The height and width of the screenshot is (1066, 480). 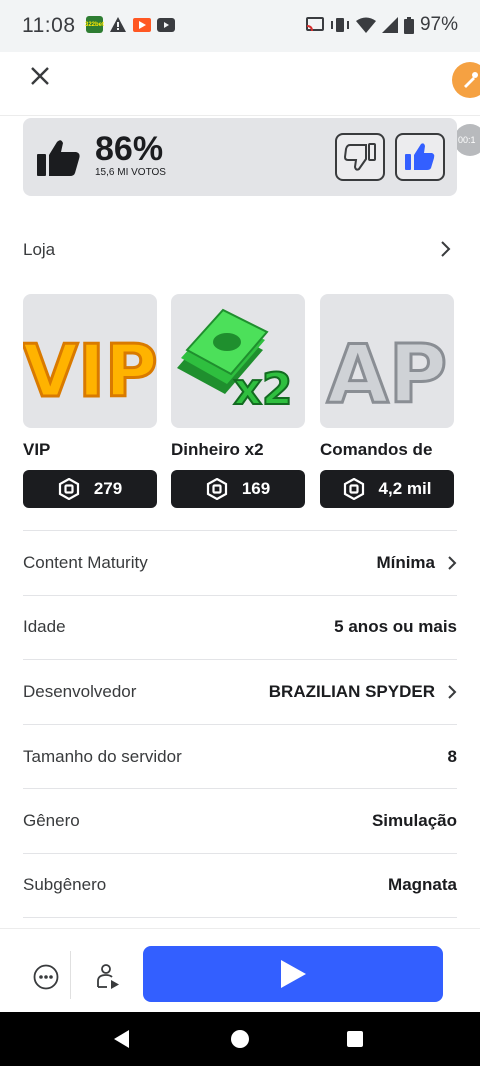 What do you see at coordinates (70, 975) in the screenshot?
I see `divider` at bounding box center [70, 975].